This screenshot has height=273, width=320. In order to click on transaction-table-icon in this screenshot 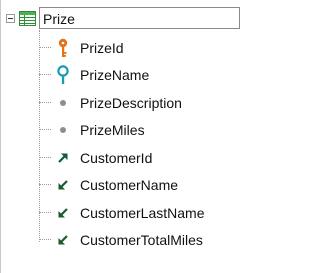, I will do `click(27, 18)`.